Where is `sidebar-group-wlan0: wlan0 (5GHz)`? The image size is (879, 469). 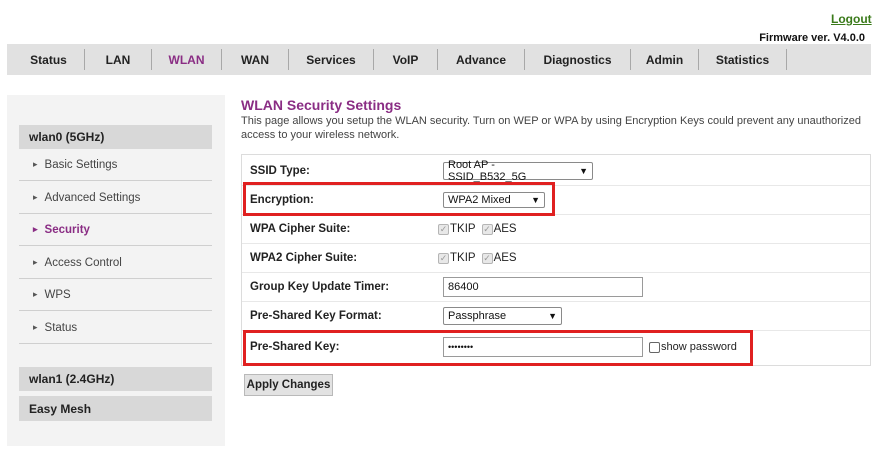 sidebar-group-wlan0: wlan0 (5GHz) is located at coordinates (115, 137).